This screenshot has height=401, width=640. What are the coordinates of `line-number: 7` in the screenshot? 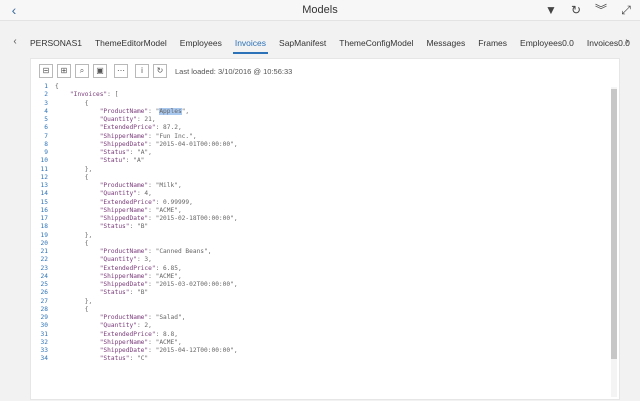 It's located at (46, 136).